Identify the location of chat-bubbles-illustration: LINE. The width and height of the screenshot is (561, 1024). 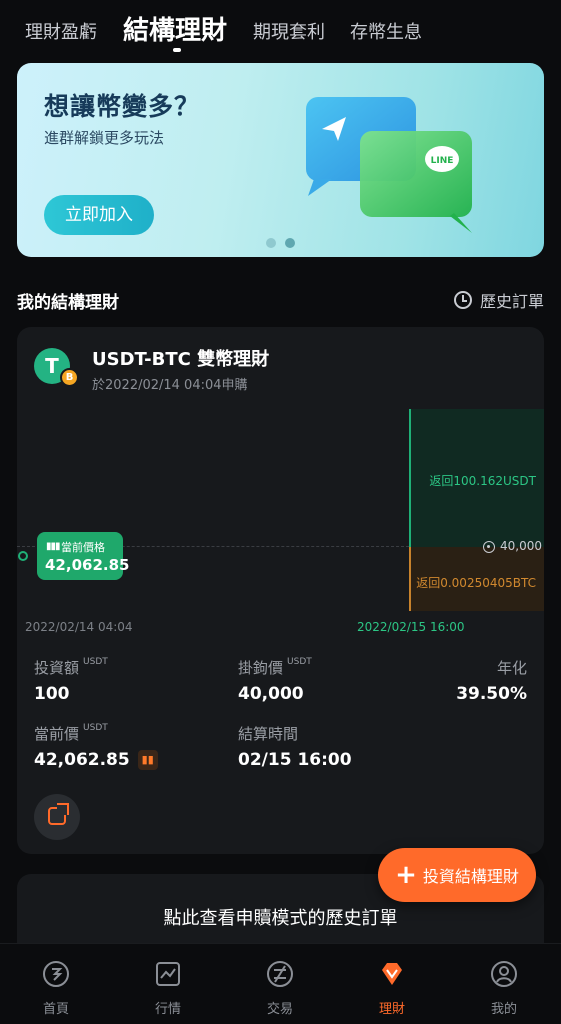
(389, 165).